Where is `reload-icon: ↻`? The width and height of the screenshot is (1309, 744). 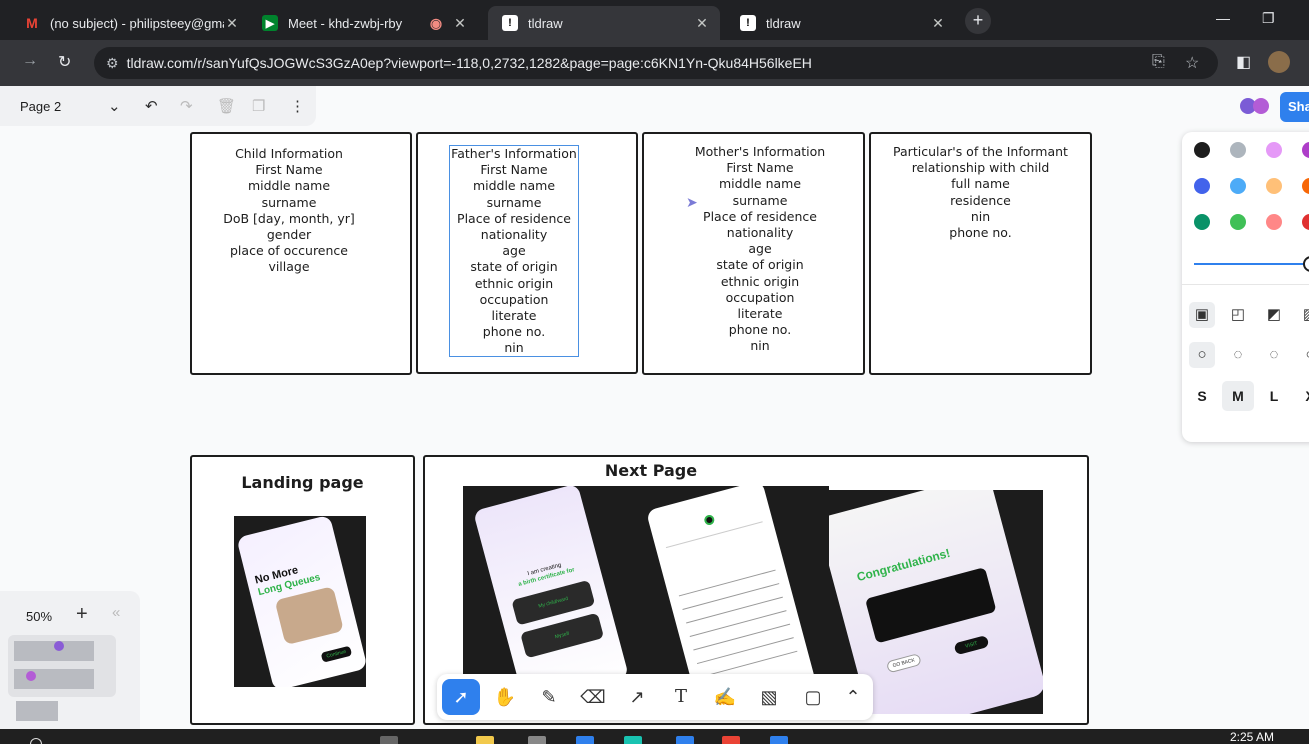
reload-icon: ↻ is located at coordinates (64, 62).